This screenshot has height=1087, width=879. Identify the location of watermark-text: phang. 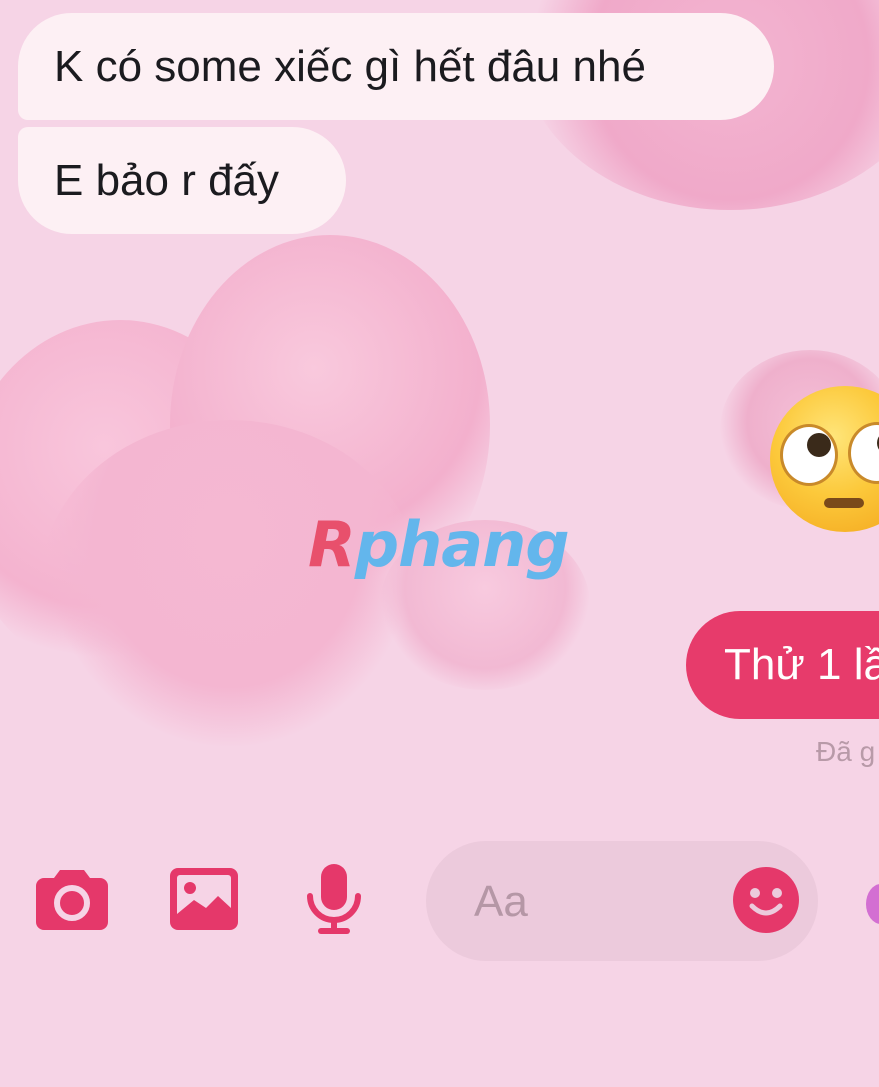
(462, 544).